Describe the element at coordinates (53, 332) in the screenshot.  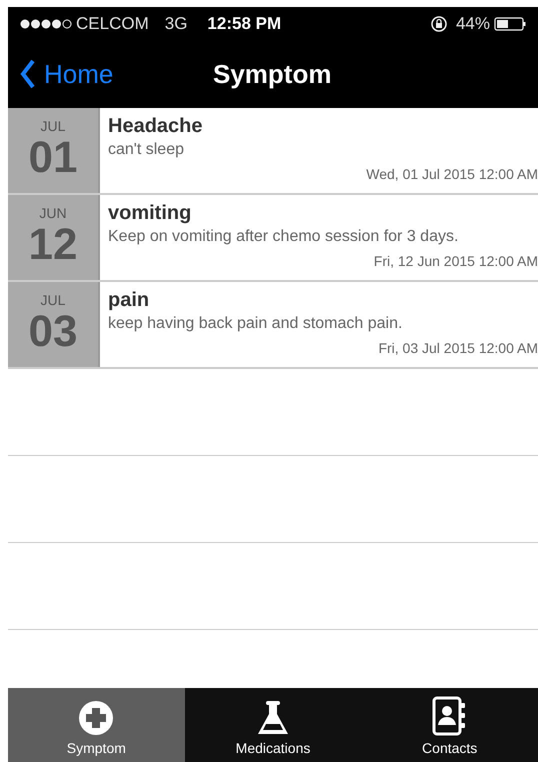
I see `date-day: 03` at that location.